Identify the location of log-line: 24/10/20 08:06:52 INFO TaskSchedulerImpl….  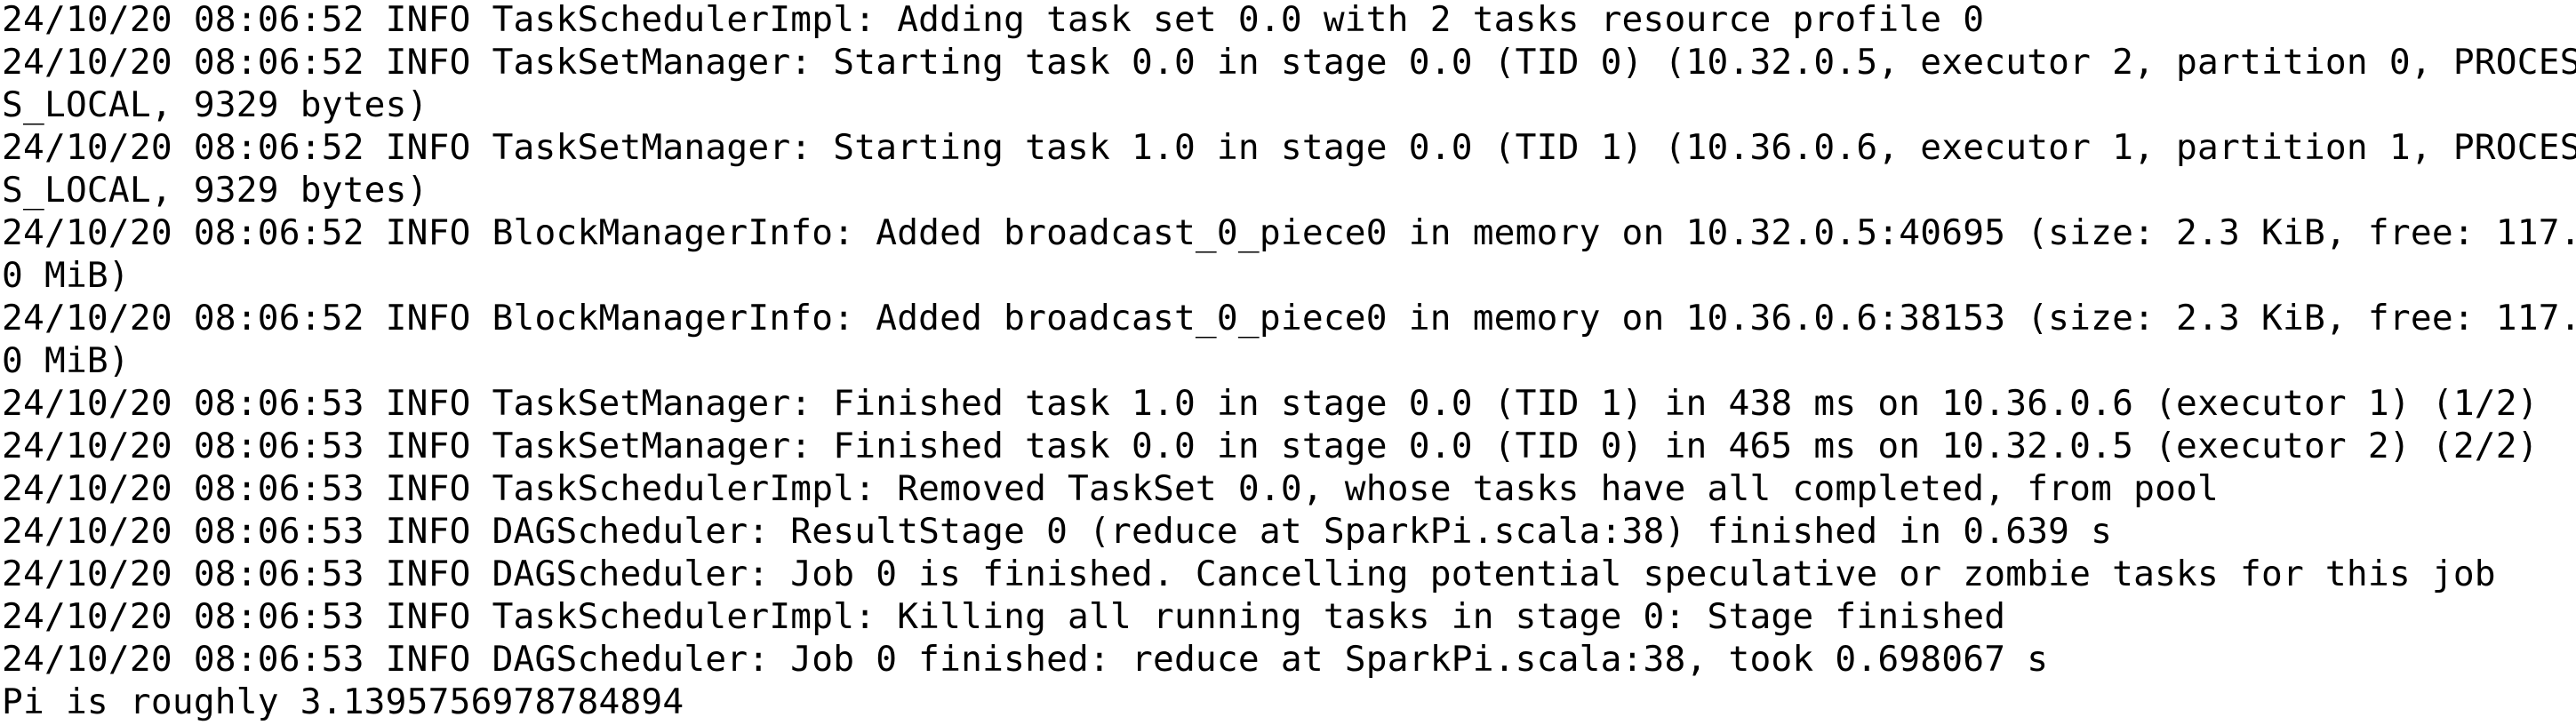
(993, 20).